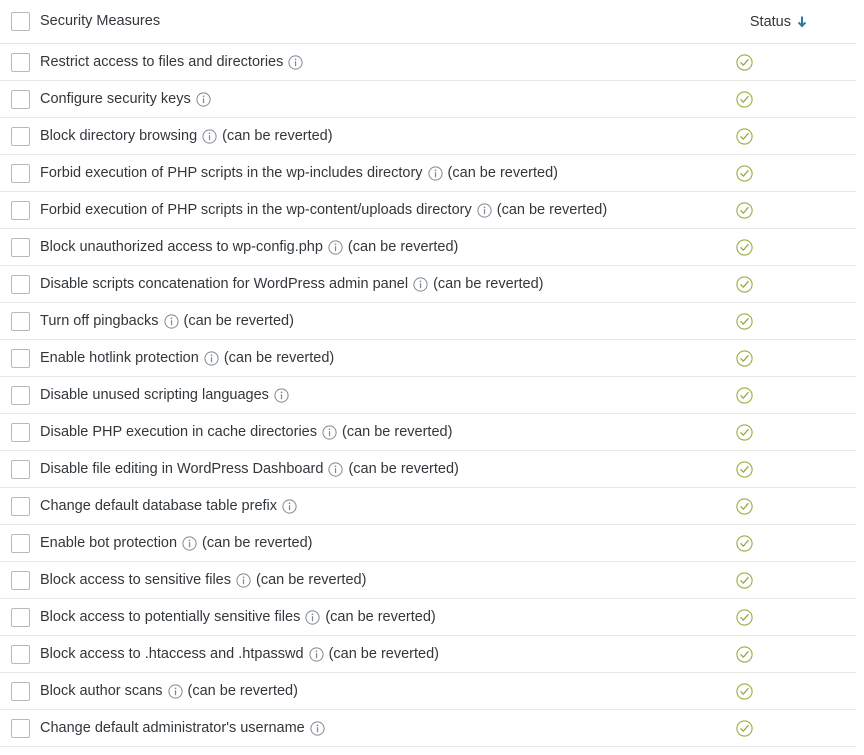  I want to click on row-label-cell: Change default database table prefix, so click(360, 506).